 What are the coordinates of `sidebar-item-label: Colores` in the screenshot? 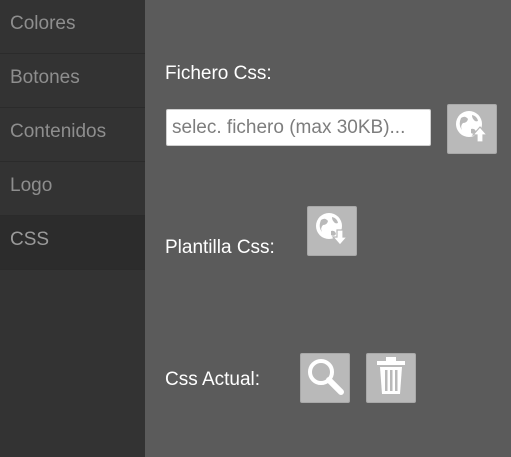 It's located at (43, 23).